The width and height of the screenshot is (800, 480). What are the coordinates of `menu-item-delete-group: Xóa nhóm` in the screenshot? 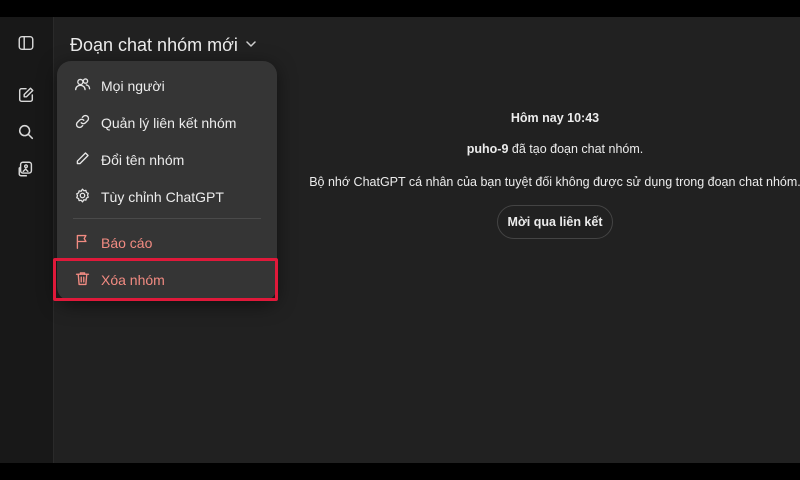 It's located at (167, 280).